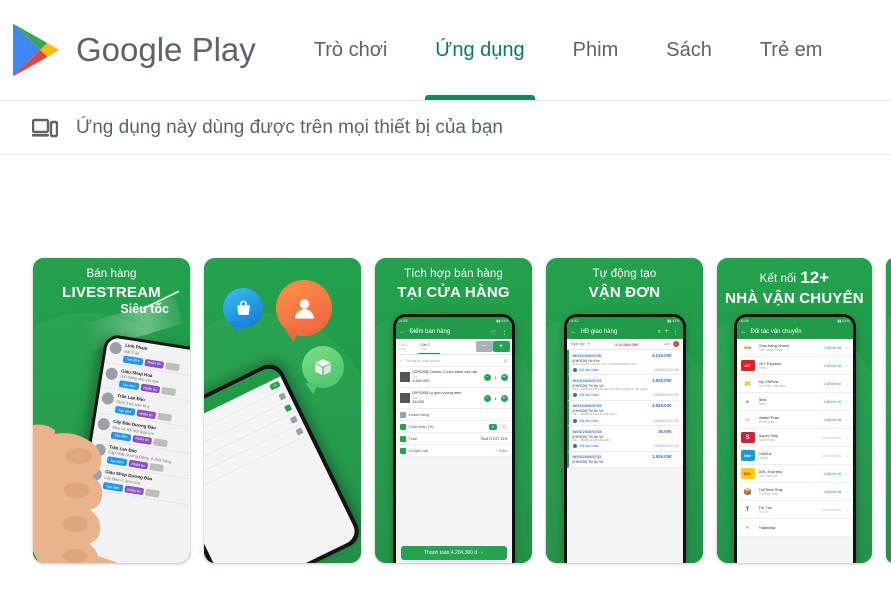 The height and width of the screenshot is (596, 891). I want to click on phone-notch, so click(794, 315).